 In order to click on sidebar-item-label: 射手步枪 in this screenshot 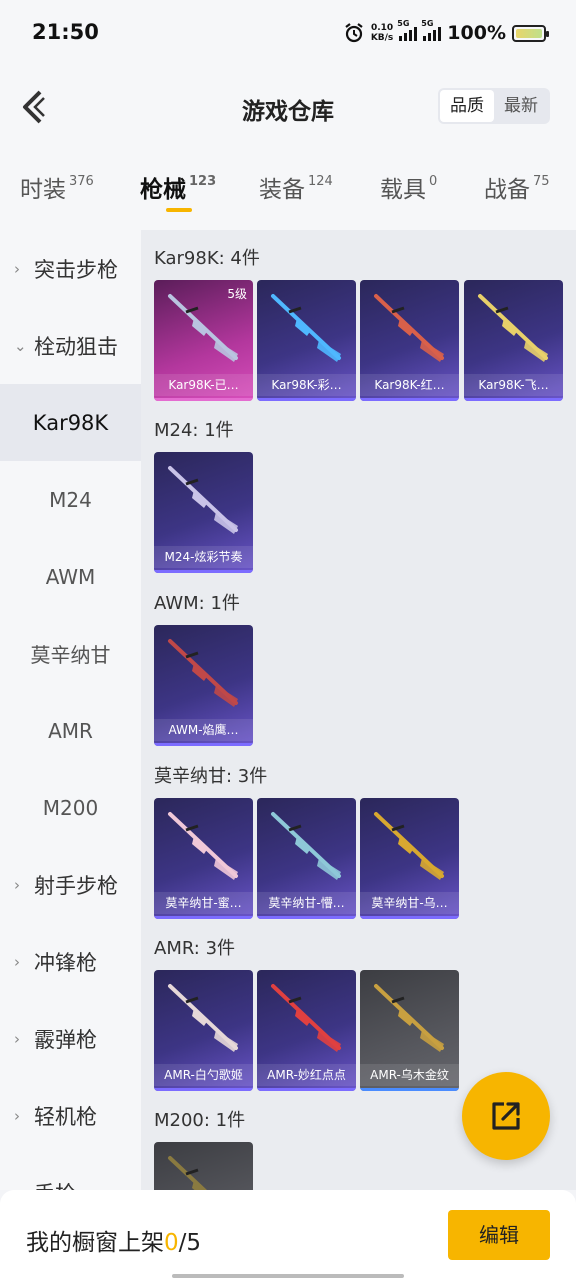, I will do `click(76, 885)`.